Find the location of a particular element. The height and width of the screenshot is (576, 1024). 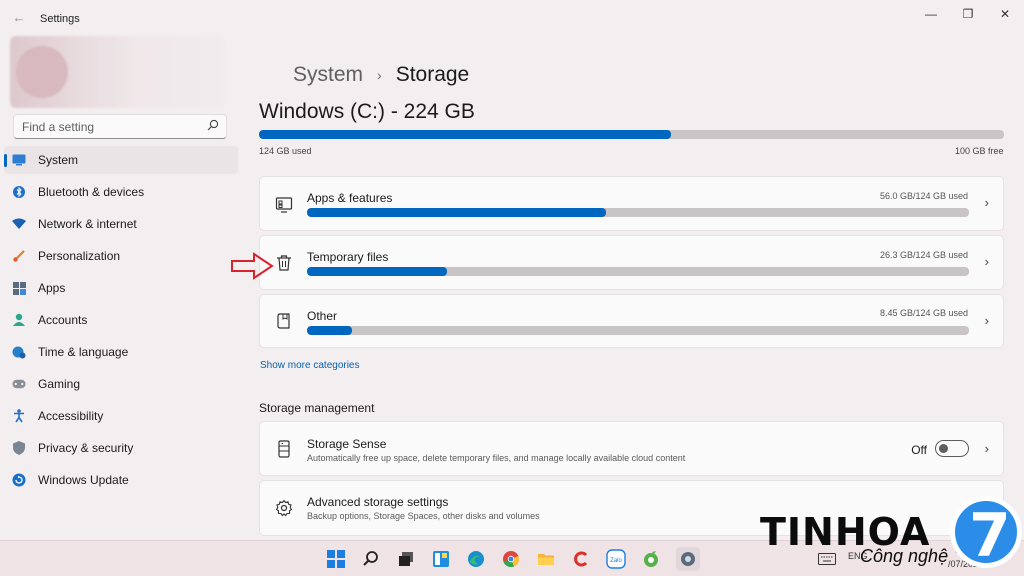

sidebar-item-bluetooth: Bluetooth & devices is located at coordinates (121, 192).